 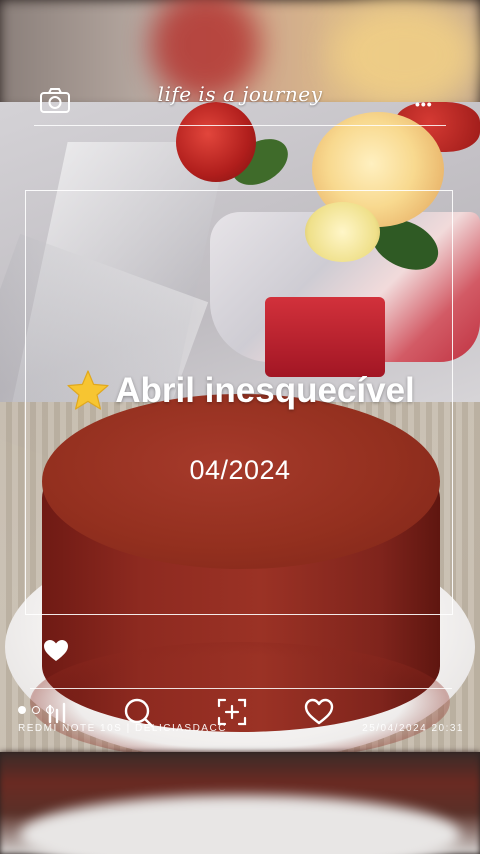 I want to click on star-icon, so click(x=88, y=391).